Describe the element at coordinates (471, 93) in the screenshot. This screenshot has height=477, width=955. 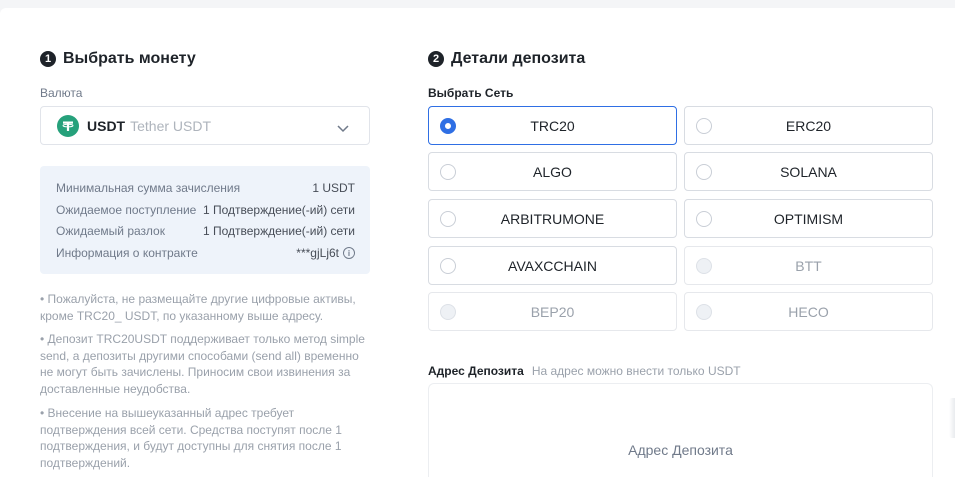
I see `network-label: Выбрать Сеть` at that location.